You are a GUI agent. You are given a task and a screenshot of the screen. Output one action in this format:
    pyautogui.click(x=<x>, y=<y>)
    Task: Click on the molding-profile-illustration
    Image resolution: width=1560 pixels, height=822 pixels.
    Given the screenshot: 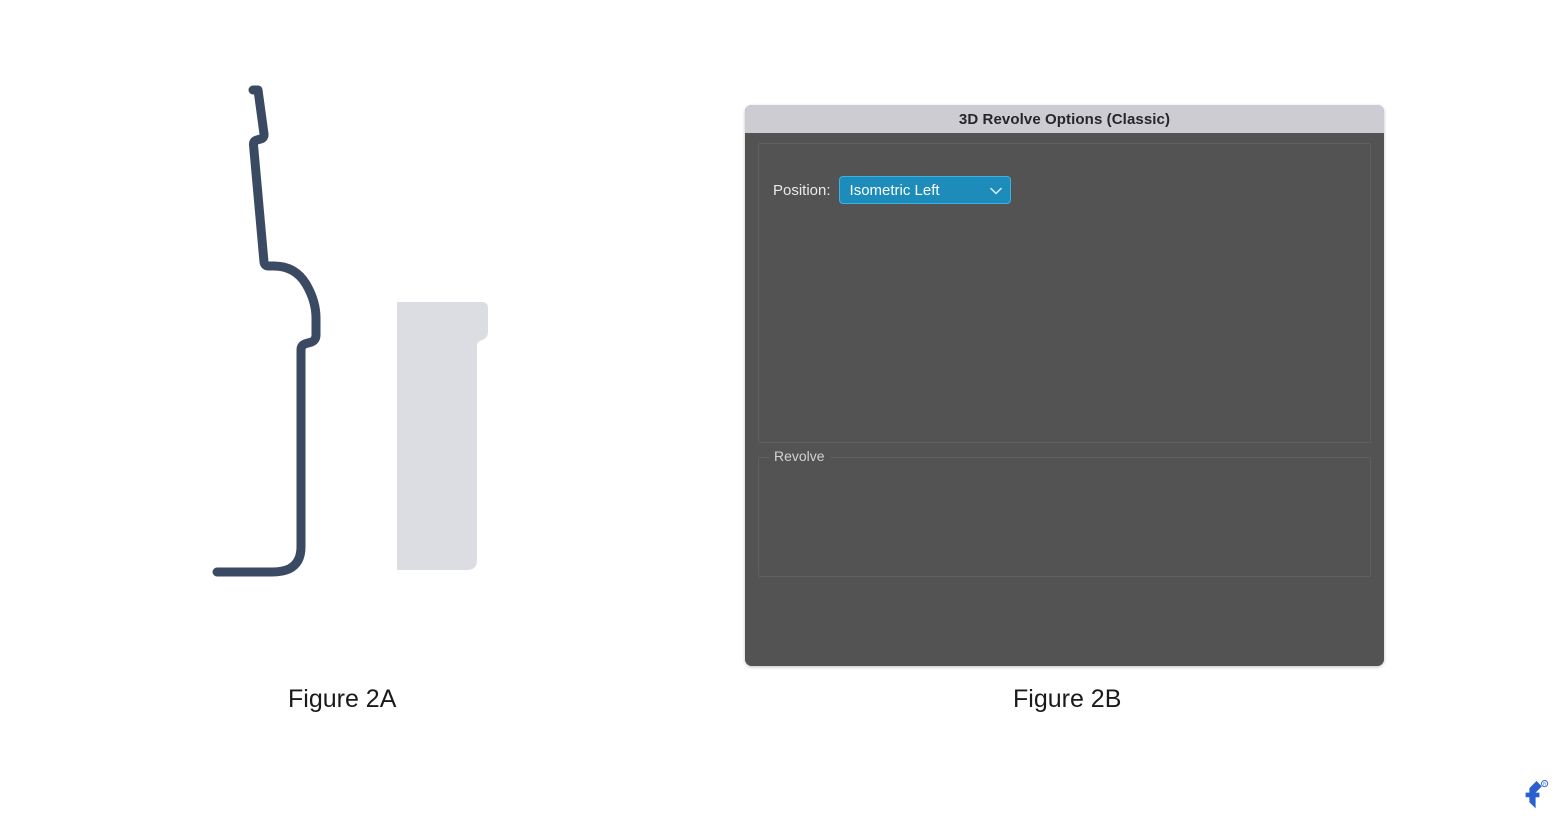 What is the action you would take?
    pyautogui.click(x=350, y=331)
    